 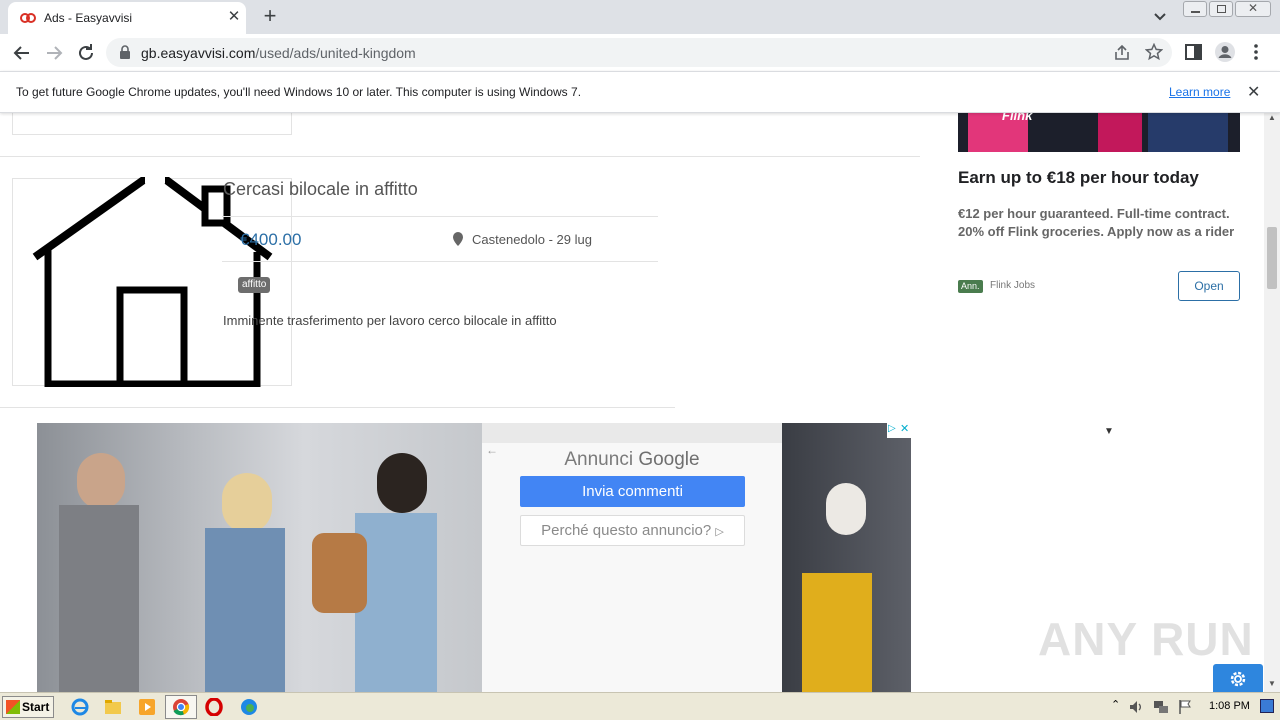 What do you see at coordinates (1154, 52) in the screenshot?
I see `bookmark-star-icon` at bounding box center [1154, 52].